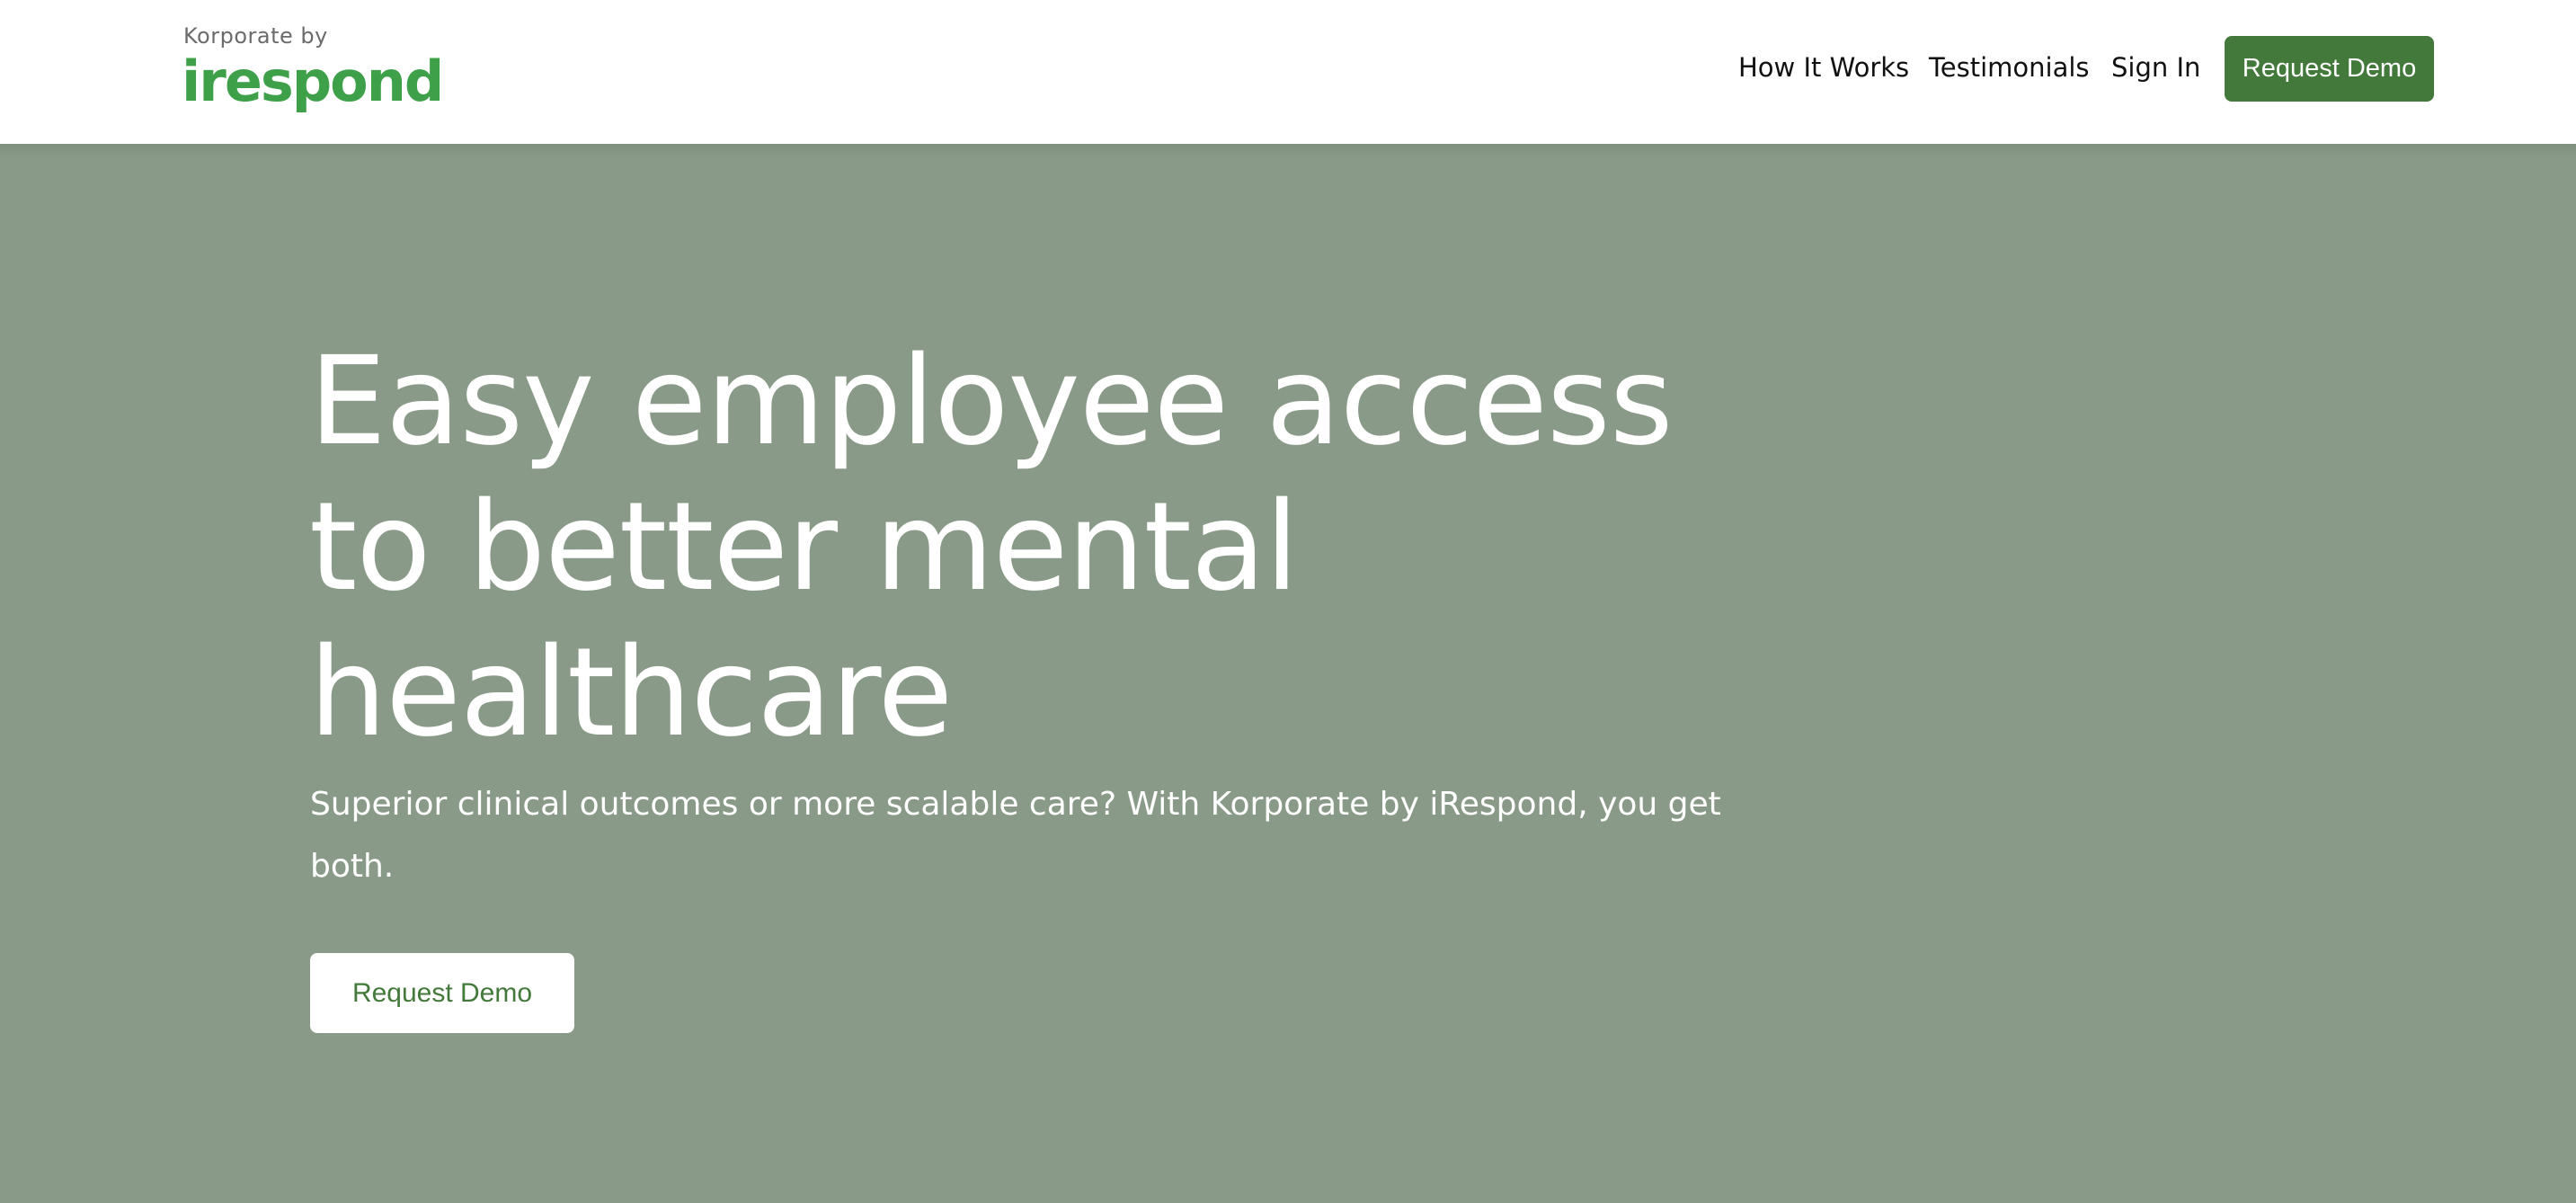  I want to click on logo-wordmark: irespond, so click(313, 81).